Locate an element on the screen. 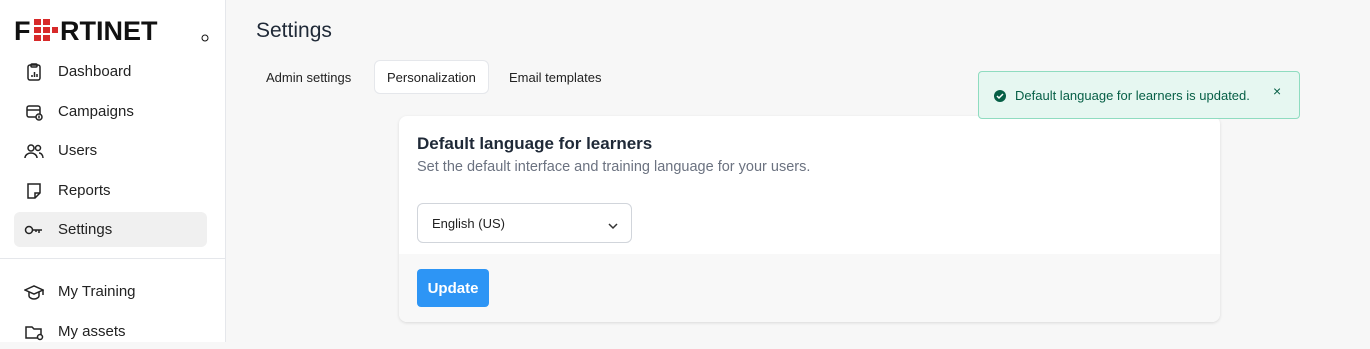  language-select: English (US) is located at coordinates (524, 223).